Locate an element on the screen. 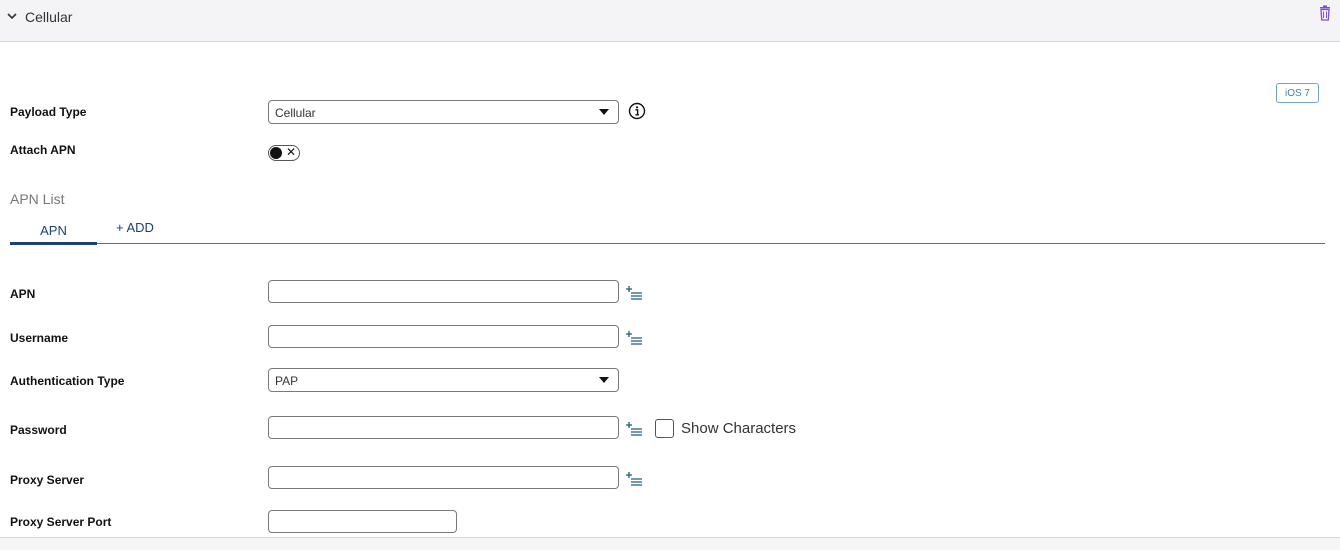  payload-type-value: Cellular is located at coordinates (295, 113).